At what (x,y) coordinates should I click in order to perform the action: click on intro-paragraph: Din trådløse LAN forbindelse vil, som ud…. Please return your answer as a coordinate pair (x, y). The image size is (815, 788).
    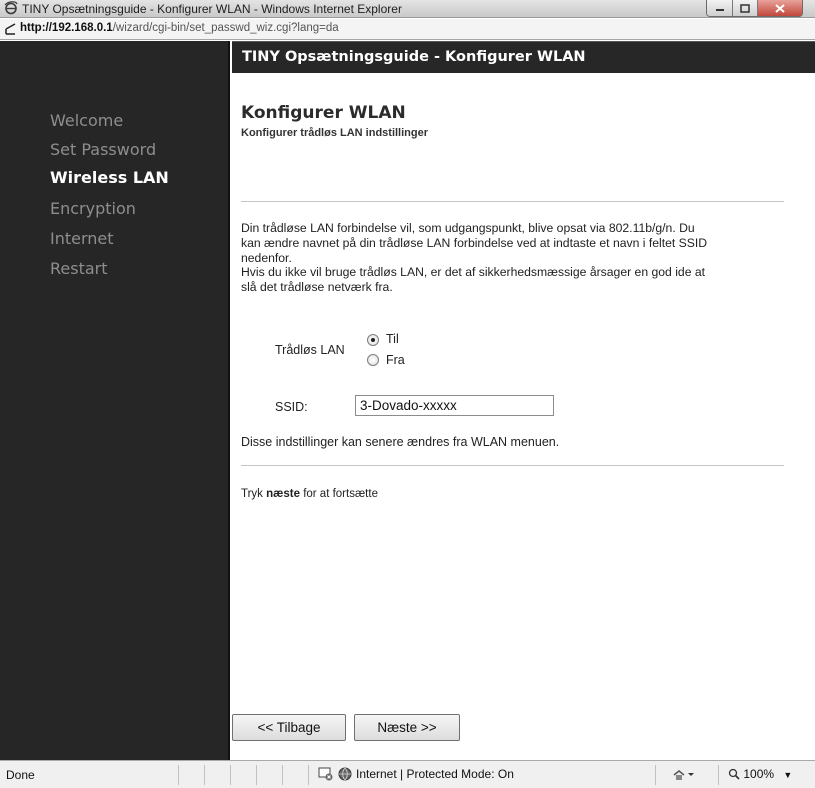
    Looking at the image, I should click on (513, 258).